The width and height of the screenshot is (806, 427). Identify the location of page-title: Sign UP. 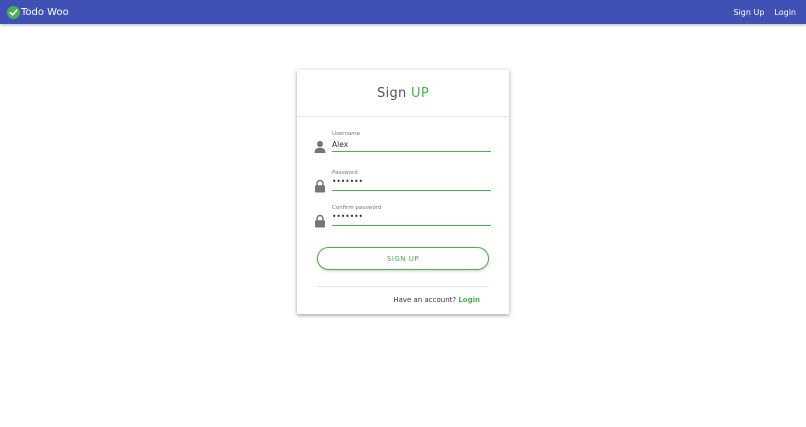
(403, 93).